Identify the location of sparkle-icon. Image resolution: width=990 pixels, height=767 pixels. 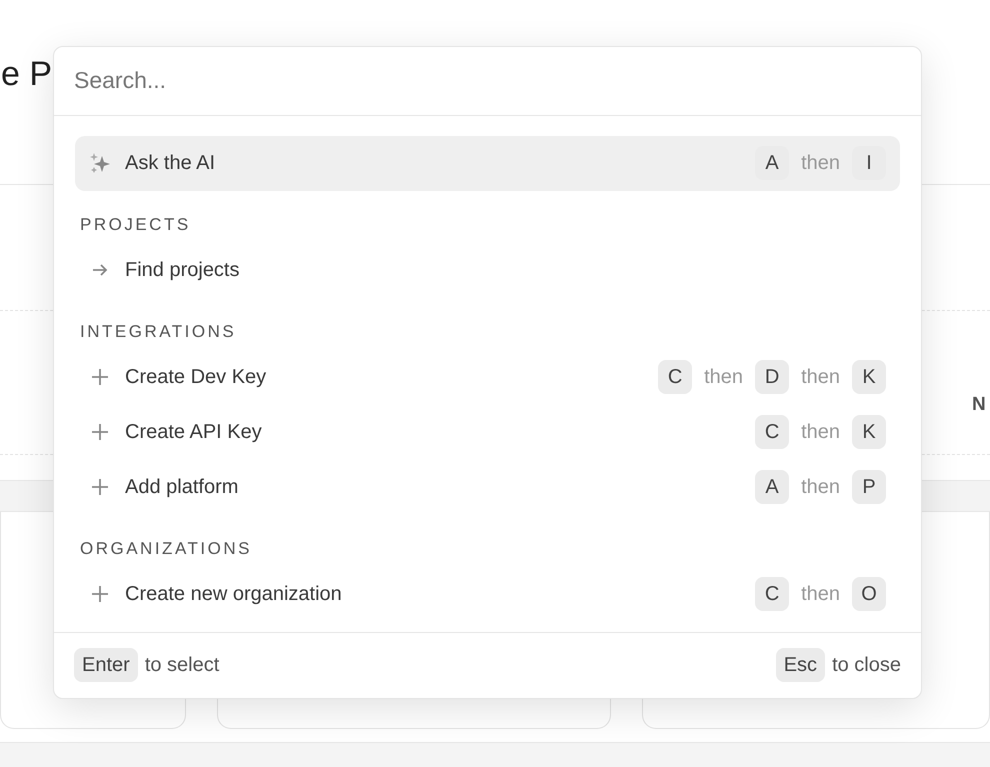
(100, 163).